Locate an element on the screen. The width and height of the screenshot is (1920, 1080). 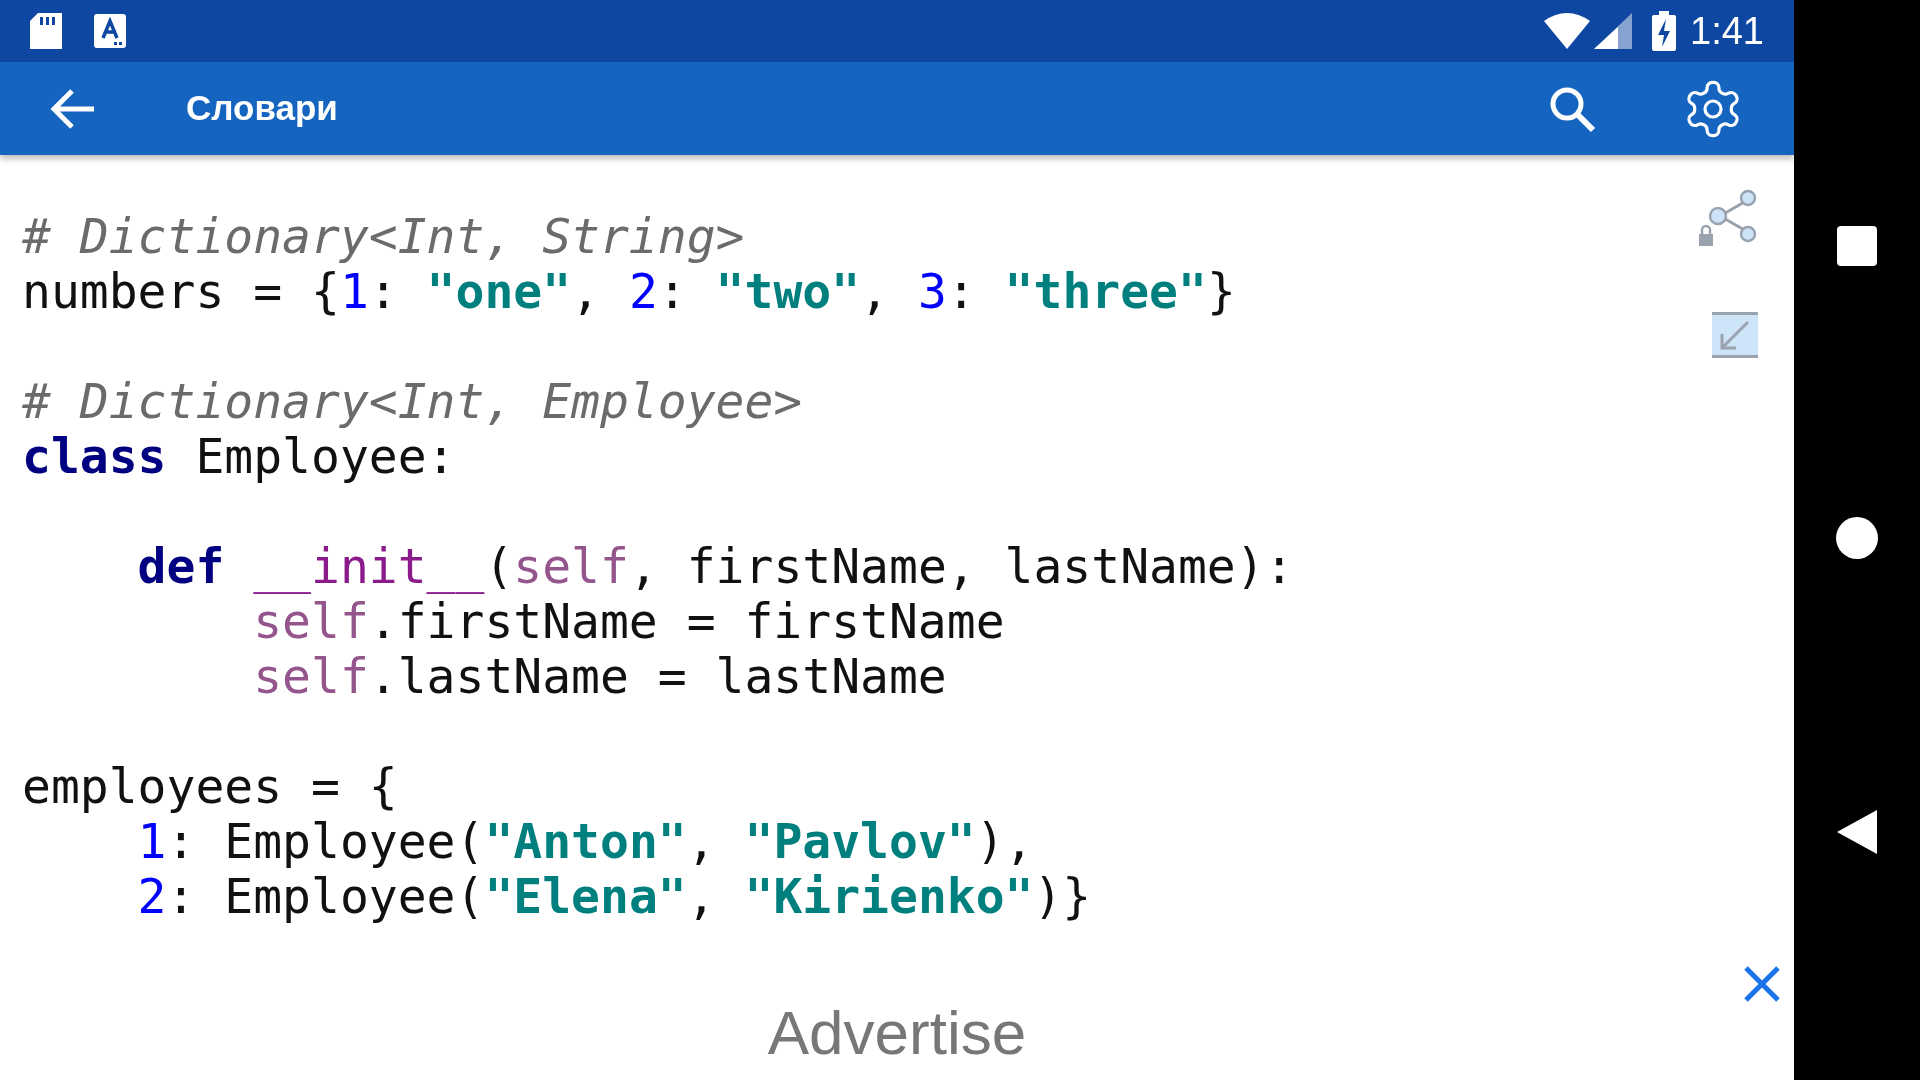
signal-icon is located at coordinates (1613, 31).